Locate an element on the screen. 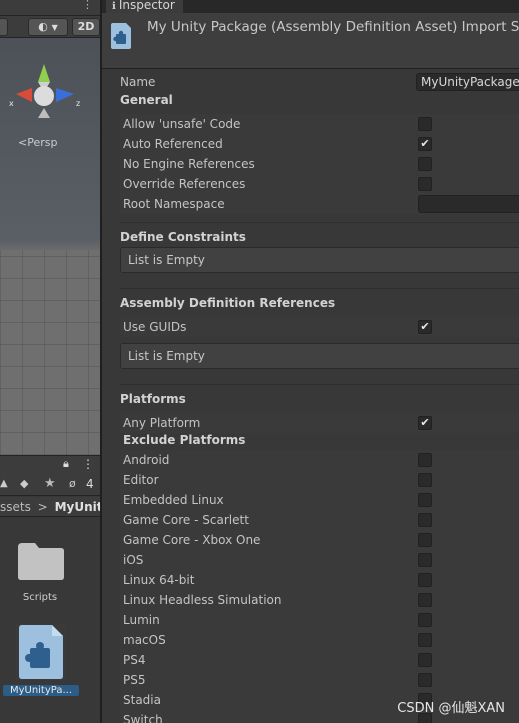 This screenshot has height=723, width=519. platform-label: PS4 is located at coordinates (134, 660).